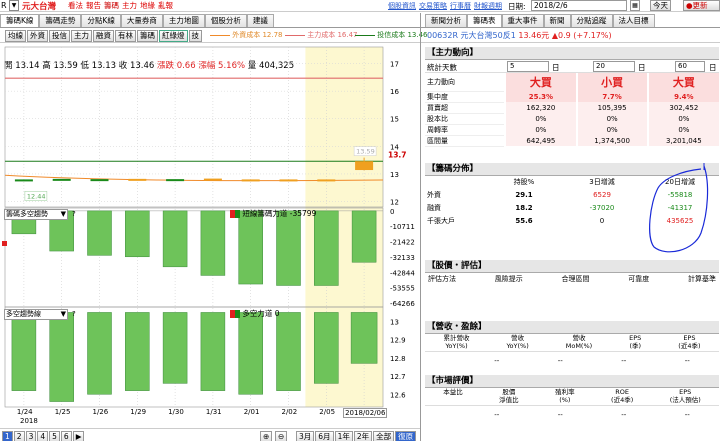 The image size is (720, 441). Describe the element at coordinates (36, 314) in the screenshot. I see `panel3-select: 多空趨勢線 ▼` at that location.